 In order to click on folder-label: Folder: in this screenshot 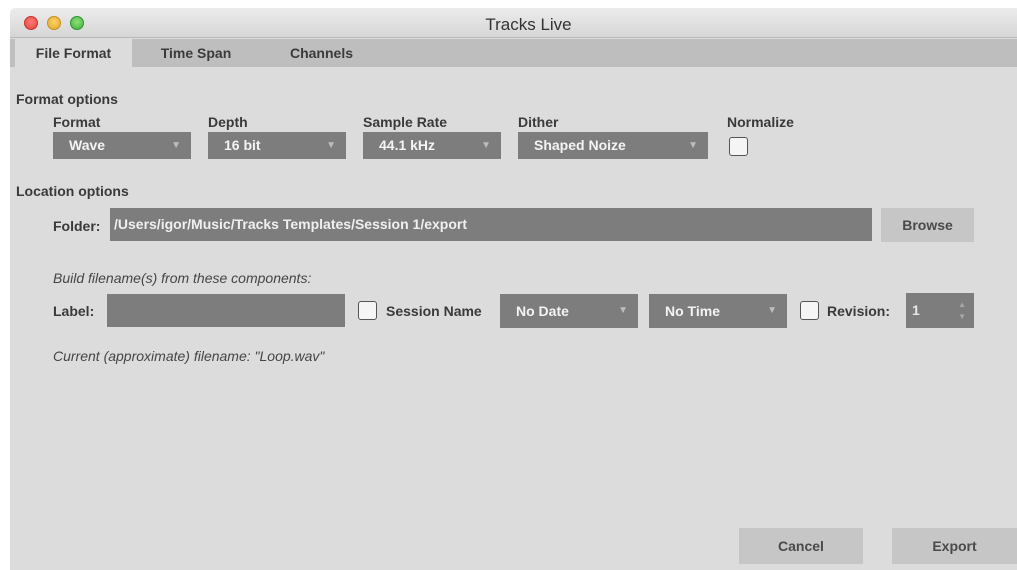, I will do `click(77, 226)`.